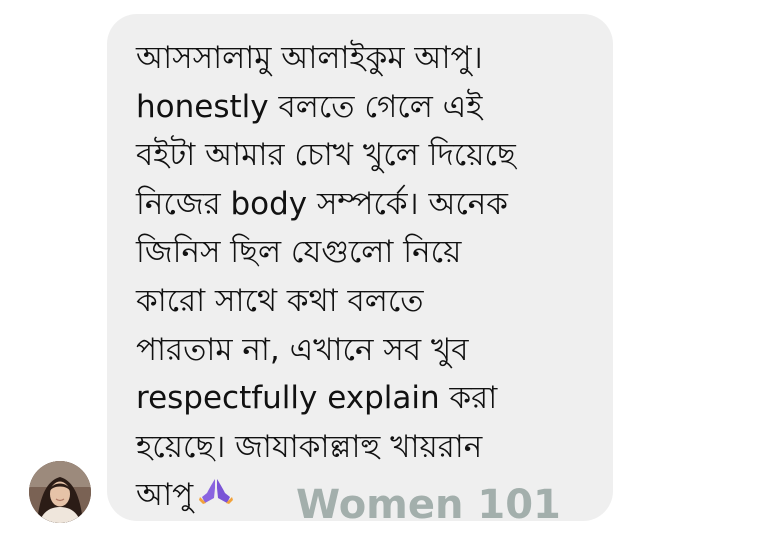 The width and height of the screenshot is (760, 553). I want to click on message-line: honestly বলতে গেলে এই, so click(309, 106).